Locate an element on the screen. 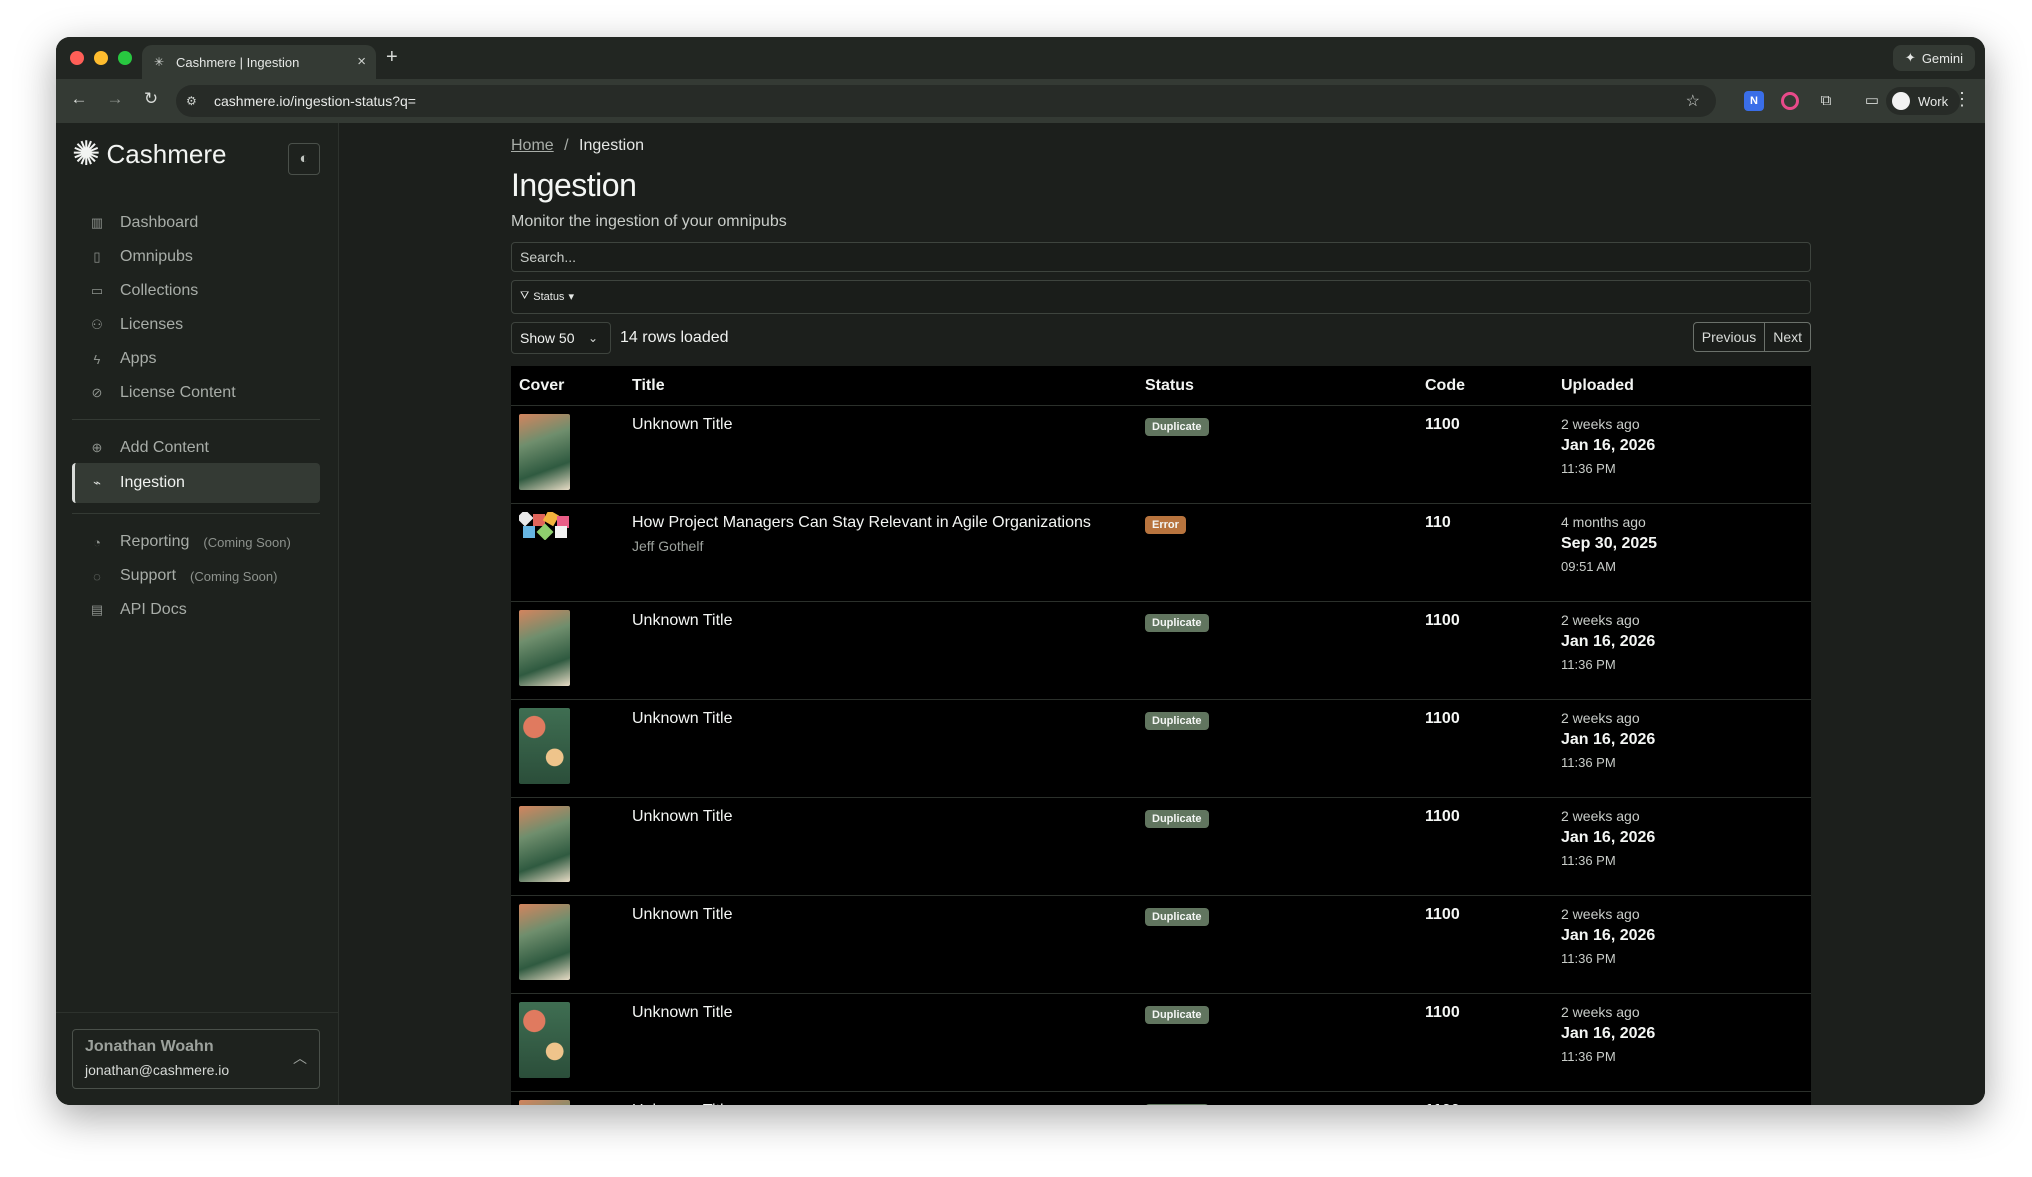 The width and height of the screenshot is (2032, 1177). sidebar-item-label: Ingestion is located at coordinates (152, 482).